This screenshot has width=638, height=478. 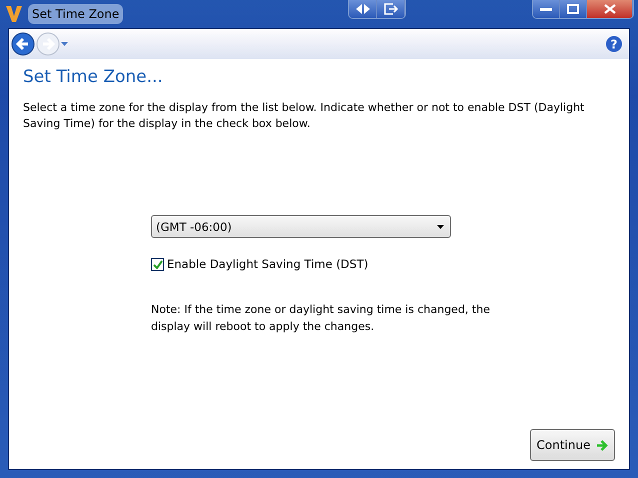 I want to click on minimize-button, so click(x=546, y=9).